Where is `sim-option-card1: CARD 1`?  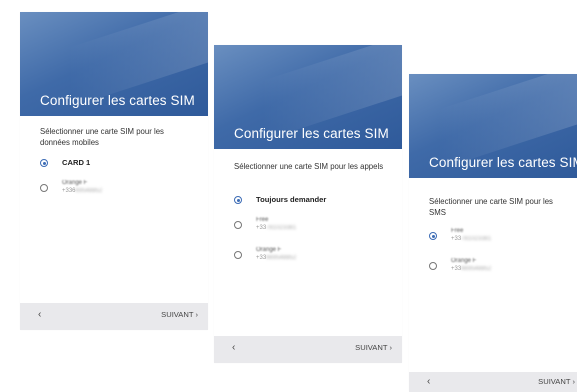
sim-option-card1: CARD 1 is located at coordinates (119, 169).